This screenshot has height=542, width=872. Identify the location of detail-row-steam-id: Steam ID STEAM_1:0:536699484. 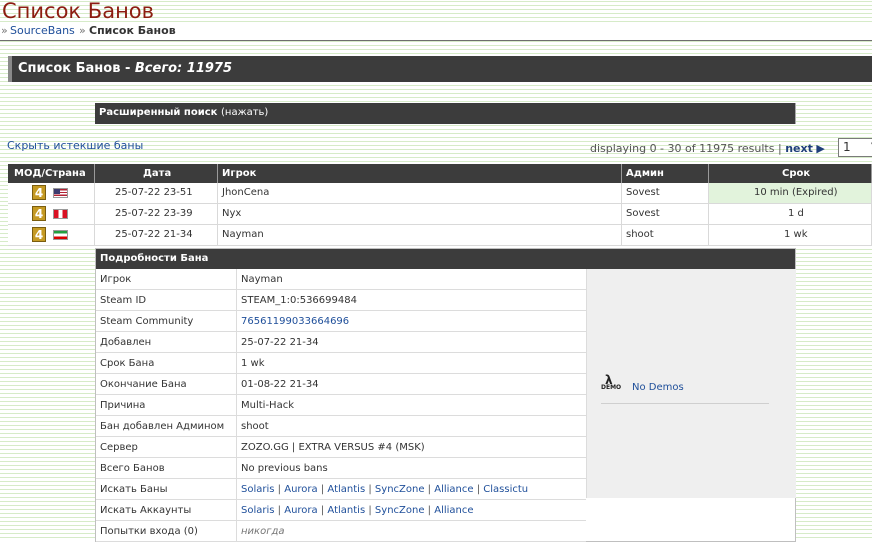
(341, 300).